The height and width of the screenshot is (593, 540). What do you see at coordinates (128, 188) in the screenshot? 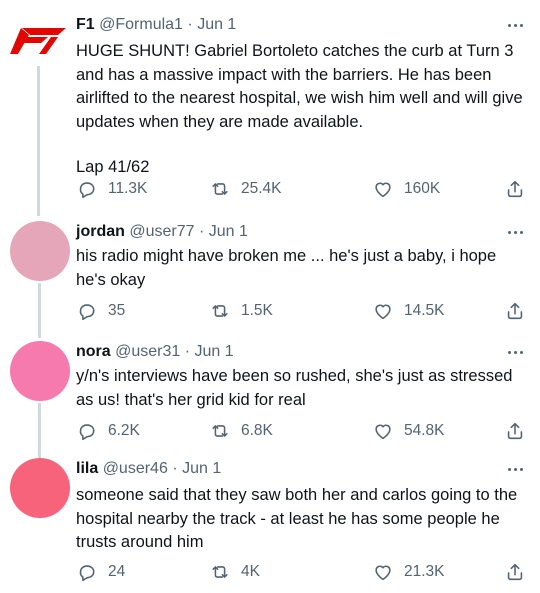
I see `reply-count: 11.3K` at bounding box center [128, 188].